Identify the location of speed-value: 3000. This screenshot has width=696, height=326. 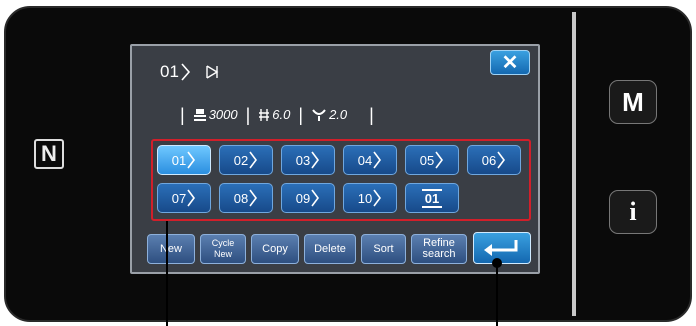
(223, 114).